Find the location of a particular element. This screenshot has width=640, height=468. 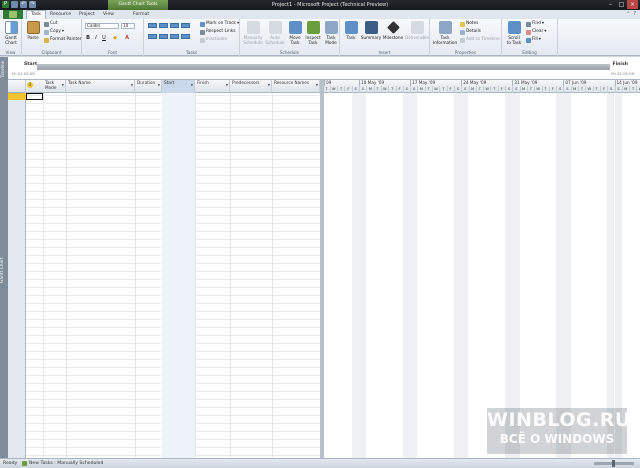

auto-schedule-button: Auto Schedule is located at coordinates (275, 33).